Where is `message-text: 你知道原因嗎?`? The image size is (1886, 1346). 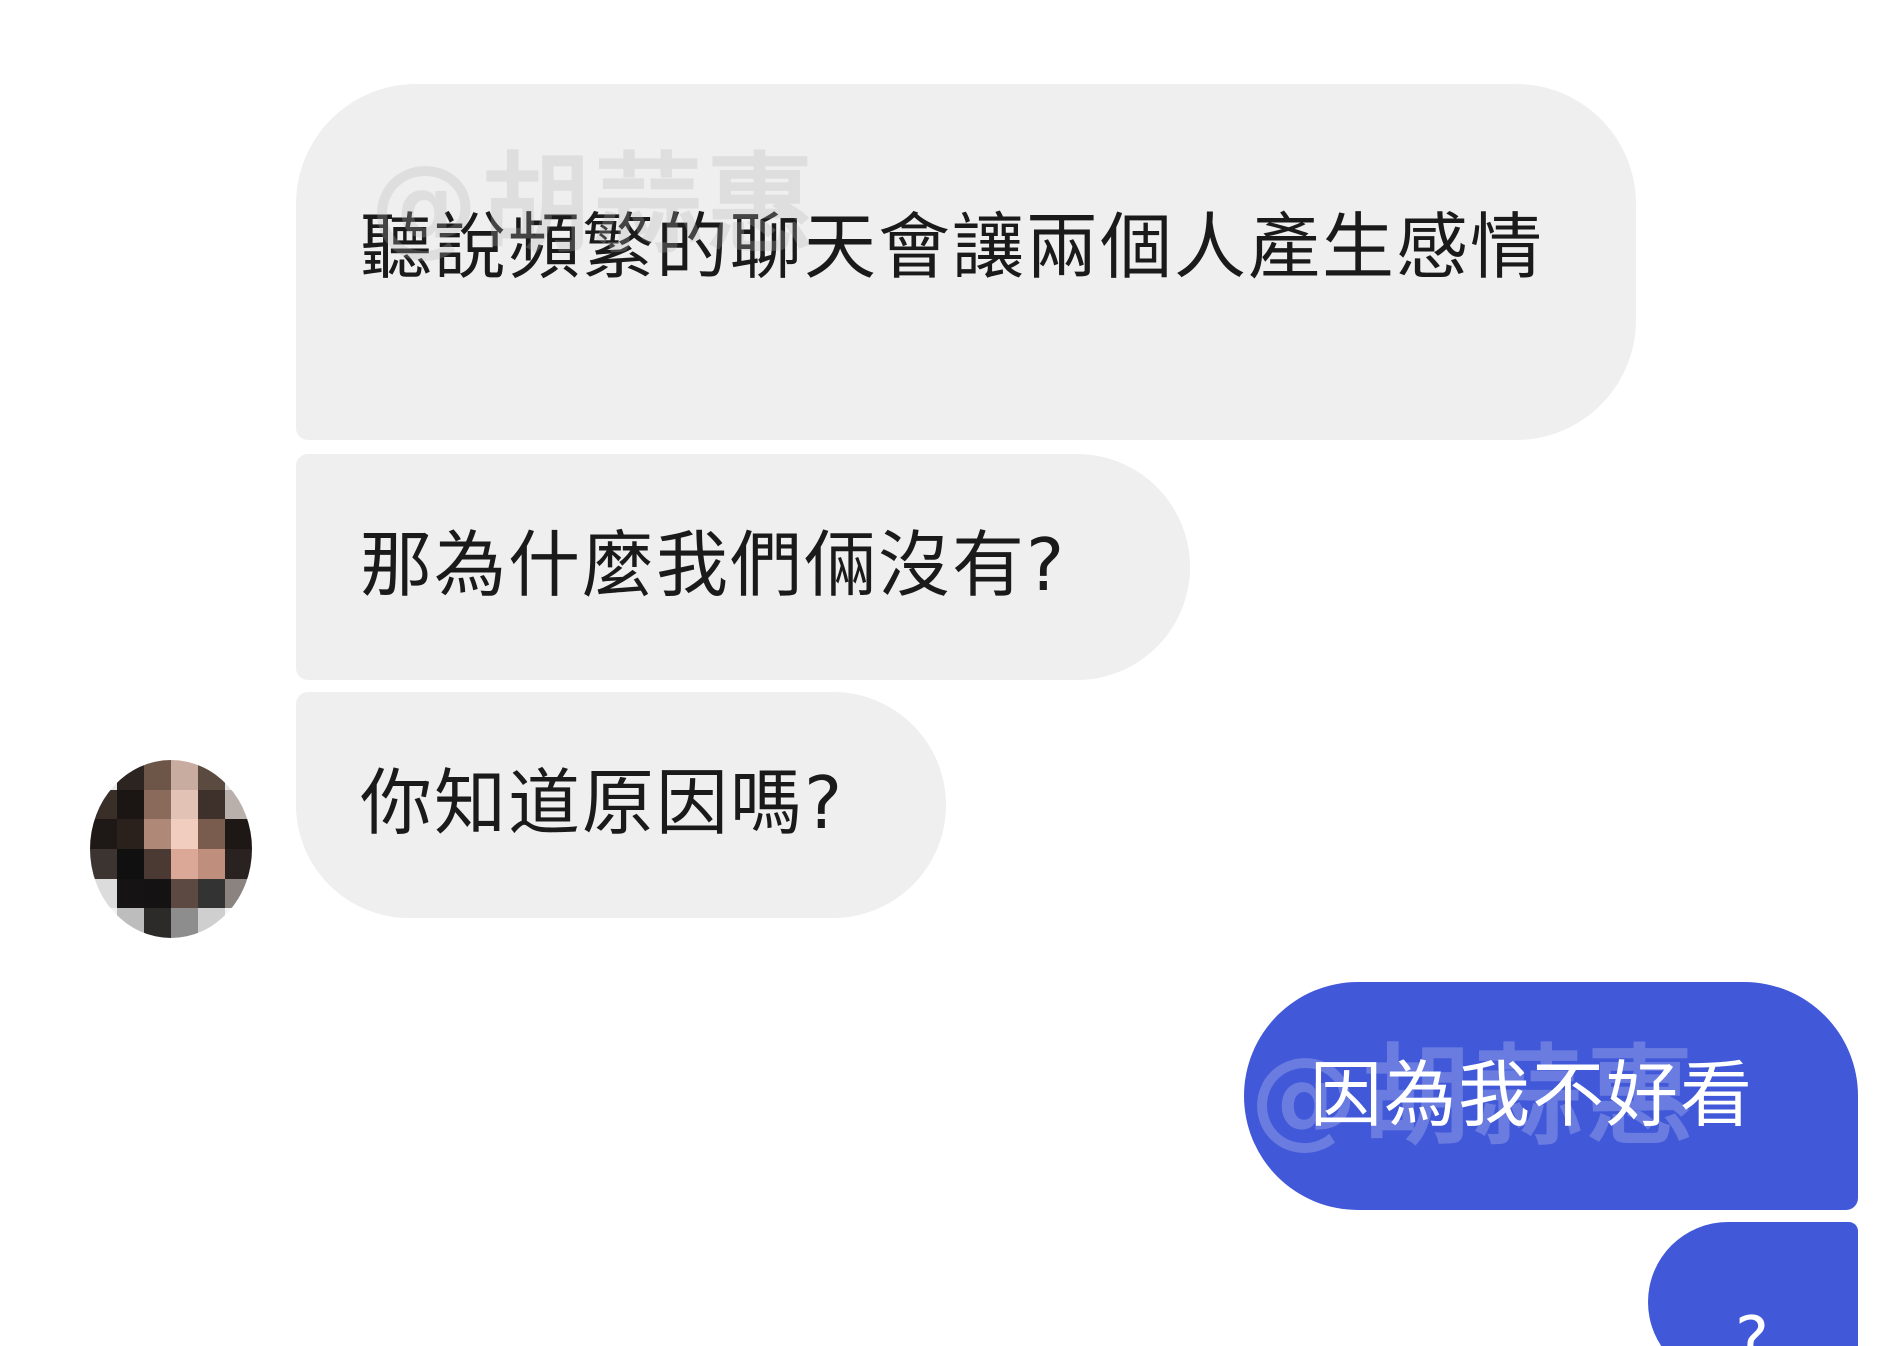
message-text: 你知道原因嗎? is located at coordinates (602, 803).